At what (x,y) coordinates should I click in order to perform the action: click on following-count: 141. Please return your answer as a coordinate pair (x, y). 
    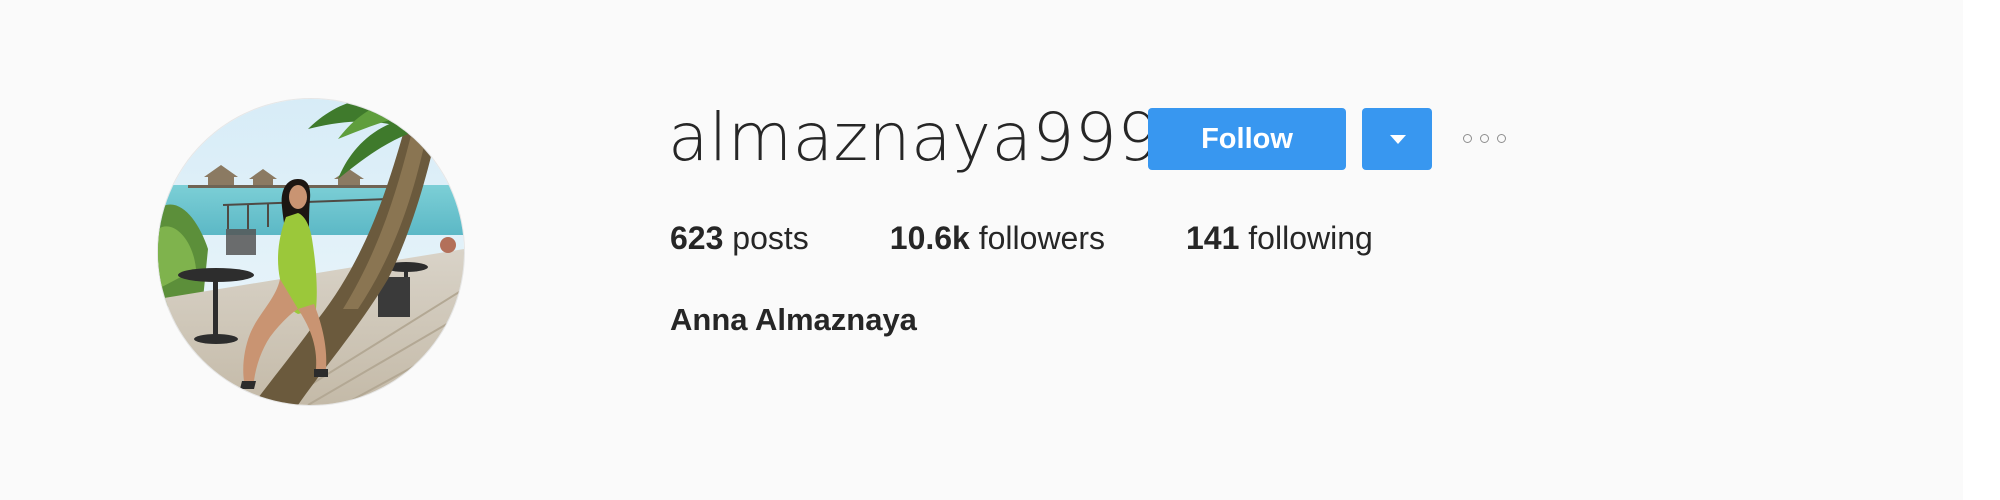
    Looking at the image, I should click on (1213, 238).